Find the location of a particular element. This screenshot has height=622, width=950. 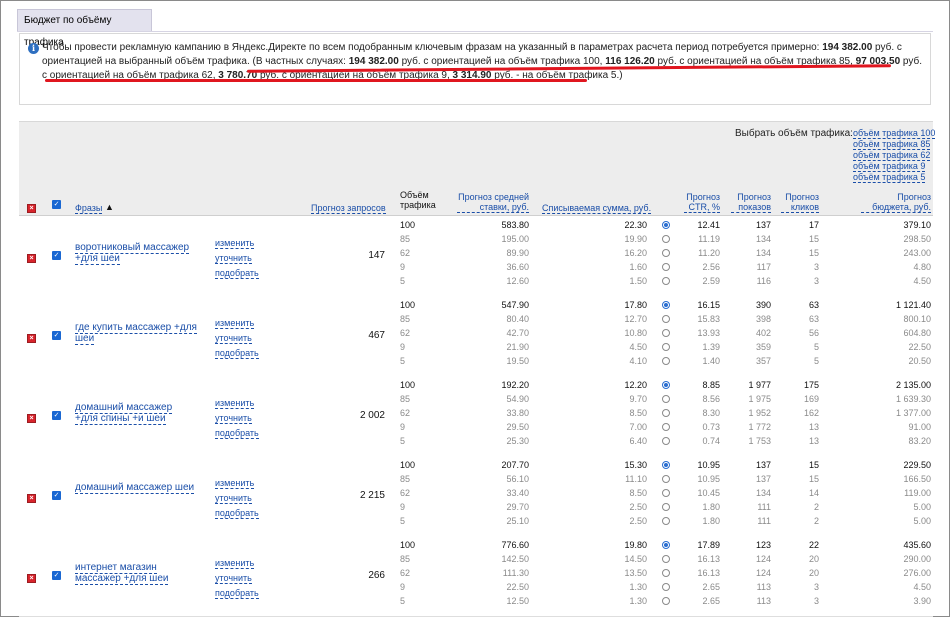

phrase-link: воротниковый массажер +для шеи is located at coordinates (136, 253).